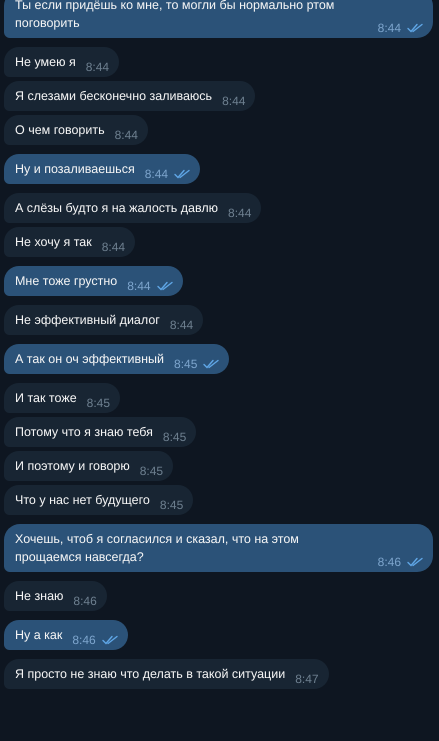  Describe the element at coordinates (150, 674) in the screenshot. I see `message-text: Я просто не знаю что делать в такой ситуации` at that location.